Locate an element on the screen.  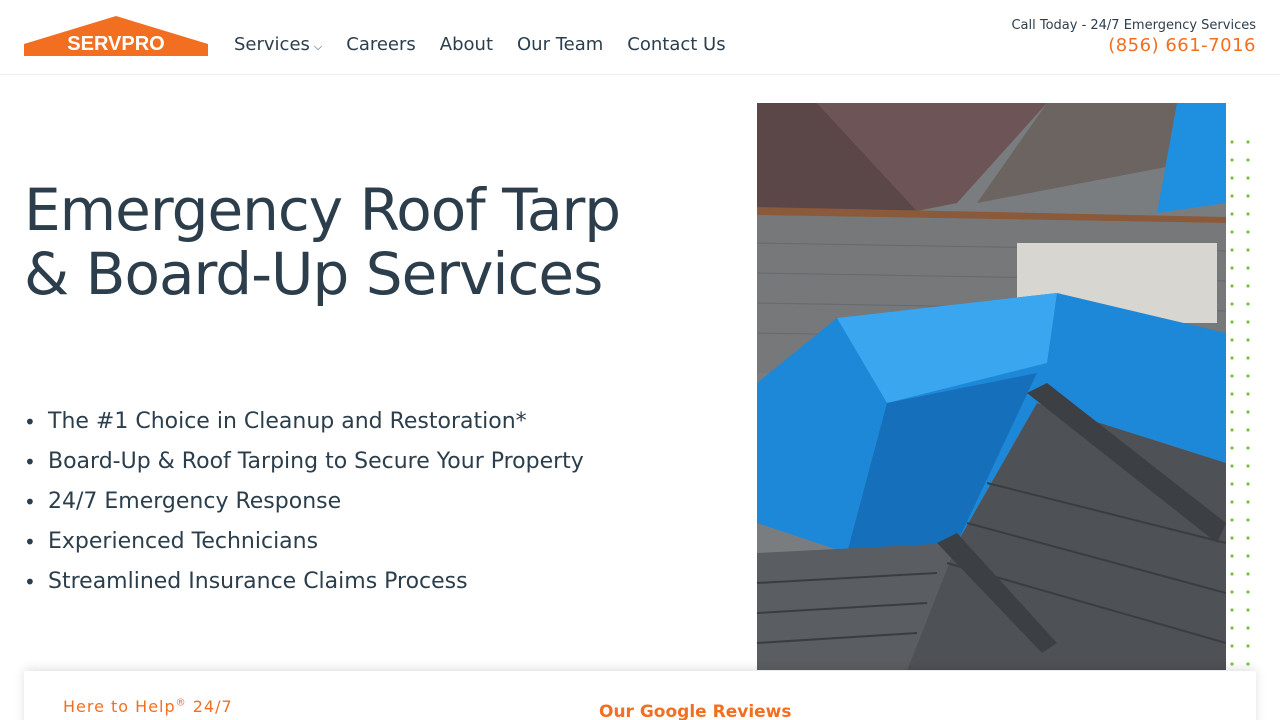
call-label: Call Today - 24/7 Emergency Services is located at coordinates (1133, 25).